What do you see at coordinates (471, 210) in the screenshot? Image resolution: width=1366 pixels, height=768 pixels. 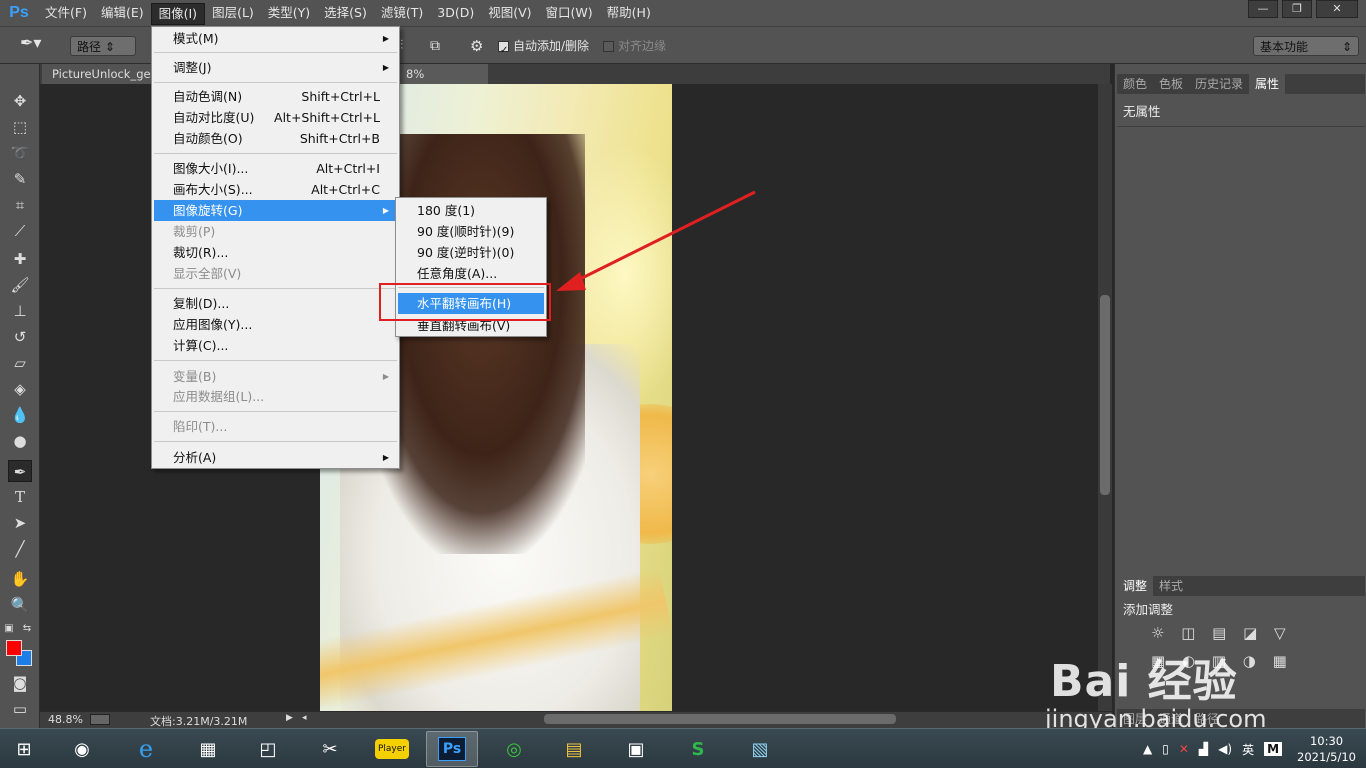 I see `submenu-item-180: 180 度(1)` at bounding box center [471, 210].